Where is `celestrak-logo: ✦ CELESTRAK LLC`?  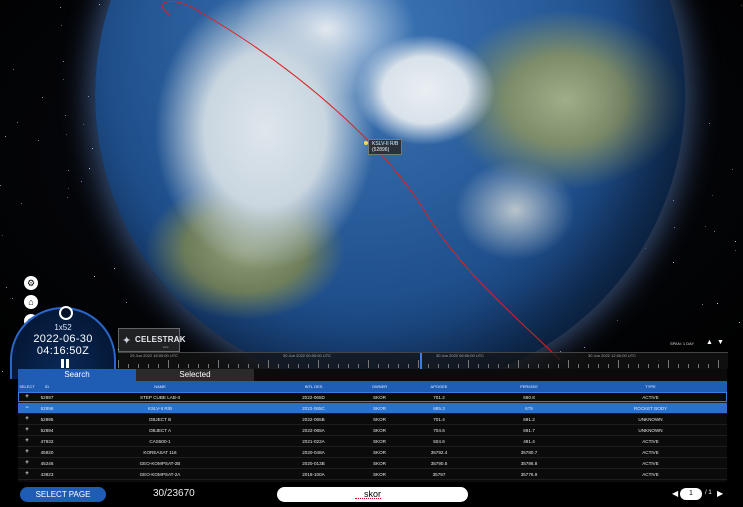
celestrak-logo: ✦ CELESTRAK LLC is located at coordinates (152, 340).